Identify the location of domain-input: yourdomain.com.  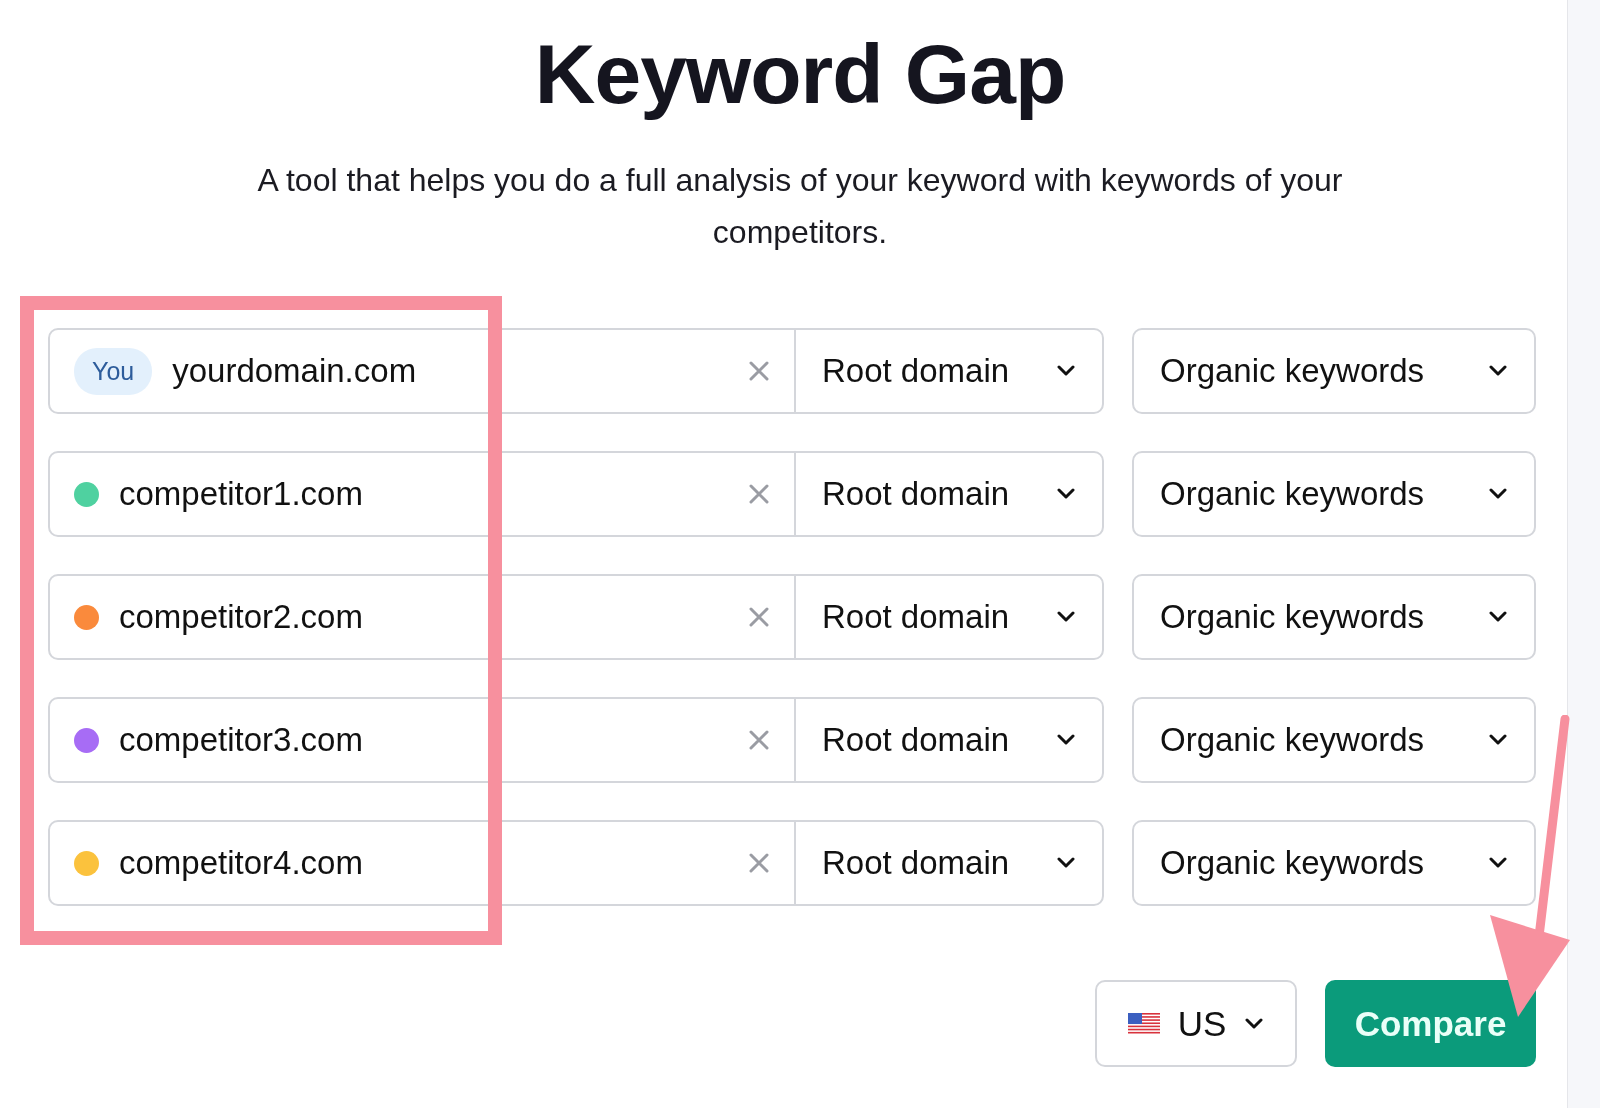
(450, 371).